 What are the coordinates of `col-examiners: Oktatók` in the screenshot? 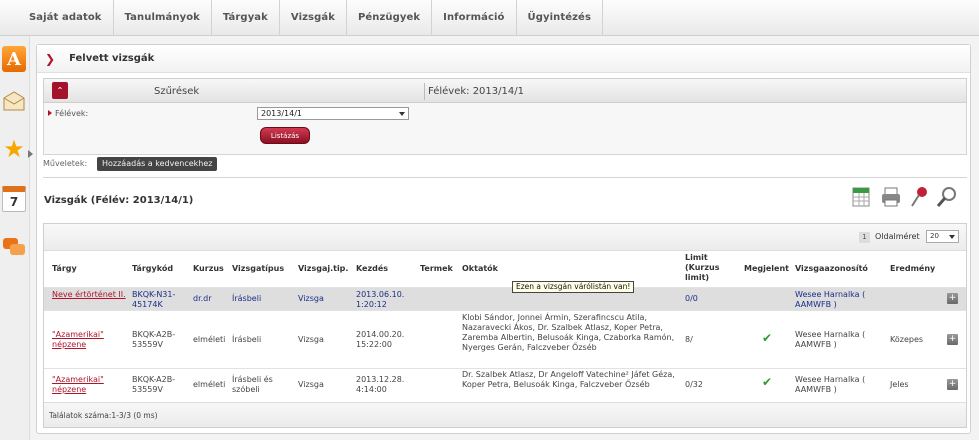 It's located at (480, 268).